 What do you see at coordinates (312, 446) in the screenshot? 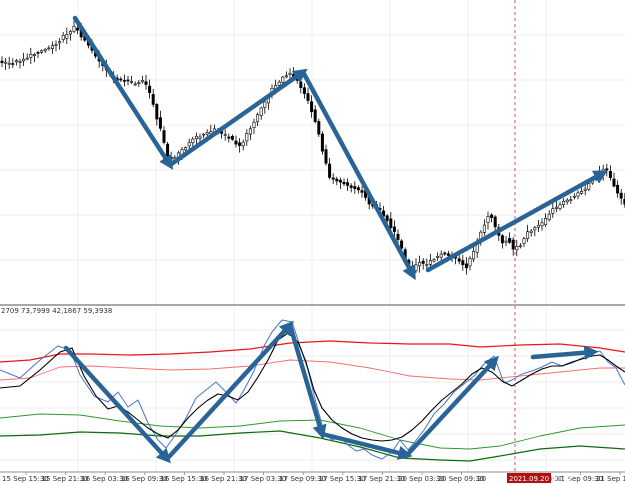
I see `indicator-lower-band` at bounding box center [312, 446].